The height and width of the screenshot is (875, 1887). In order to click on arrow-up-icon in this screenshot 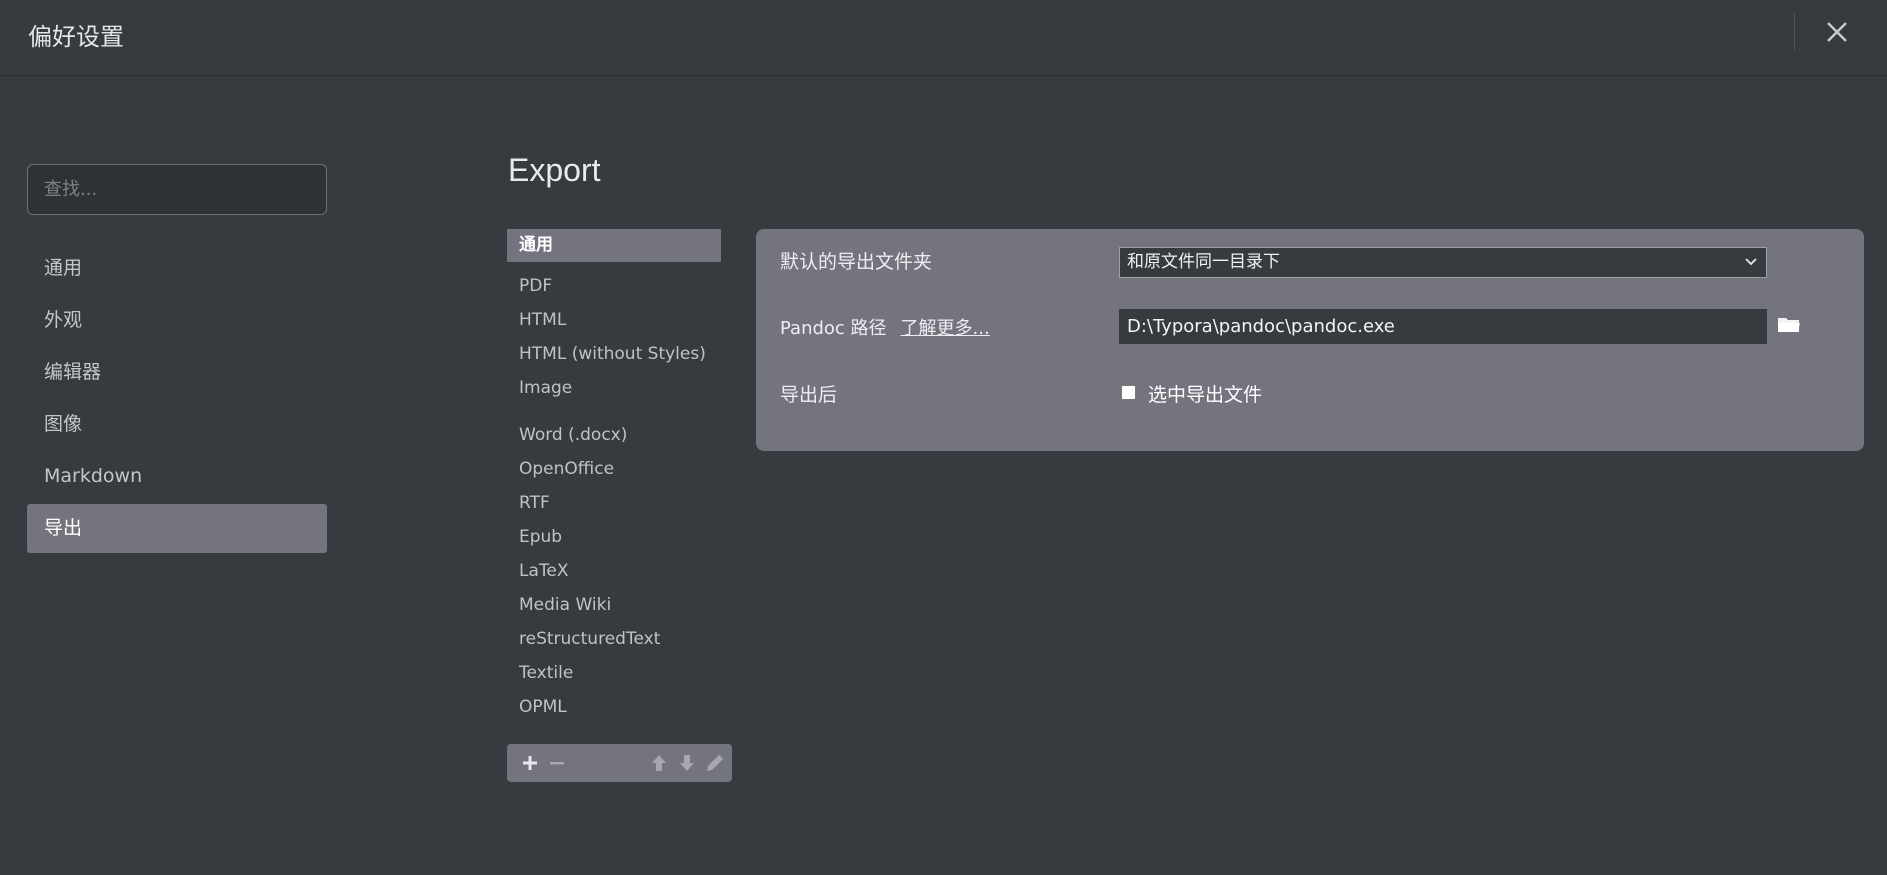, I will do `click(659, 763)`.